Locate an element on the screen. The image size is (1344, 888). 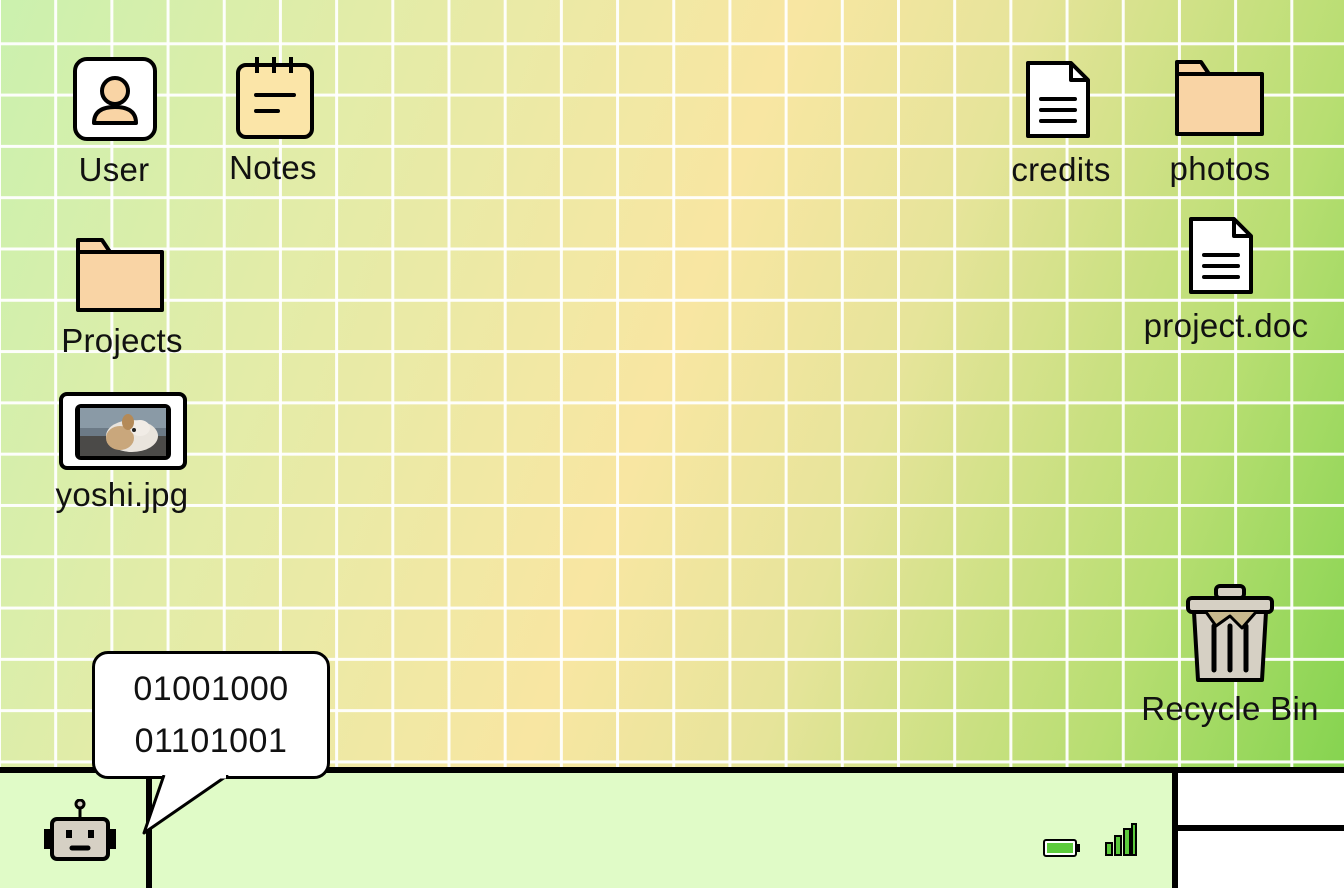
robot-icon is located at coordinates (80, 834).